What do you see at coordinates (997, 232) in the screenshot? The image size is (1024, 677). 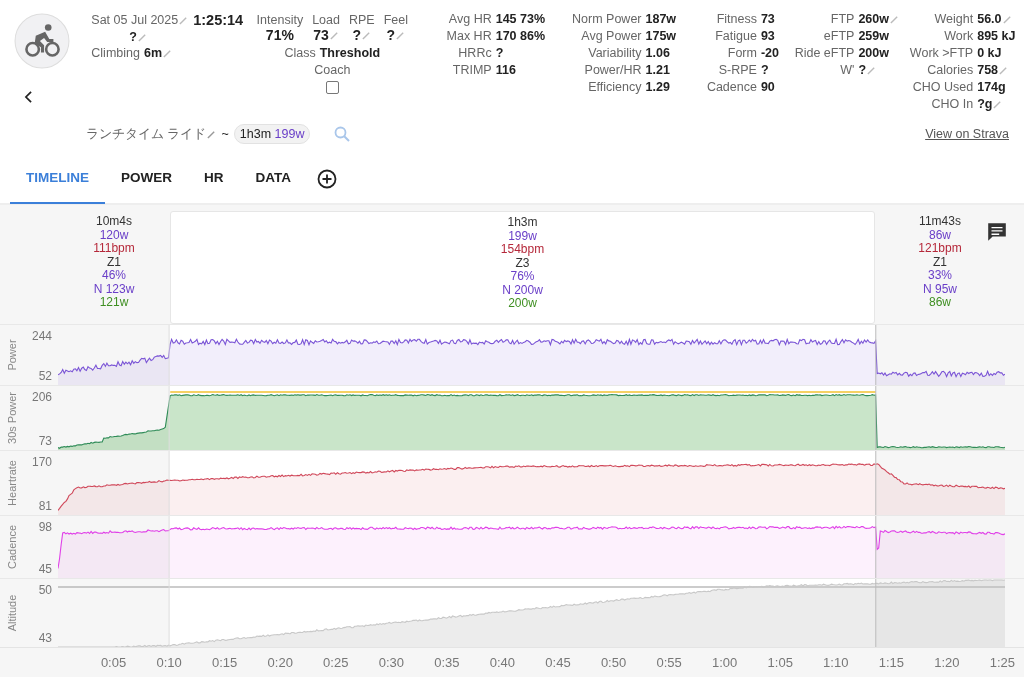 I see `comment-icon` at bounding box center [997, 232].